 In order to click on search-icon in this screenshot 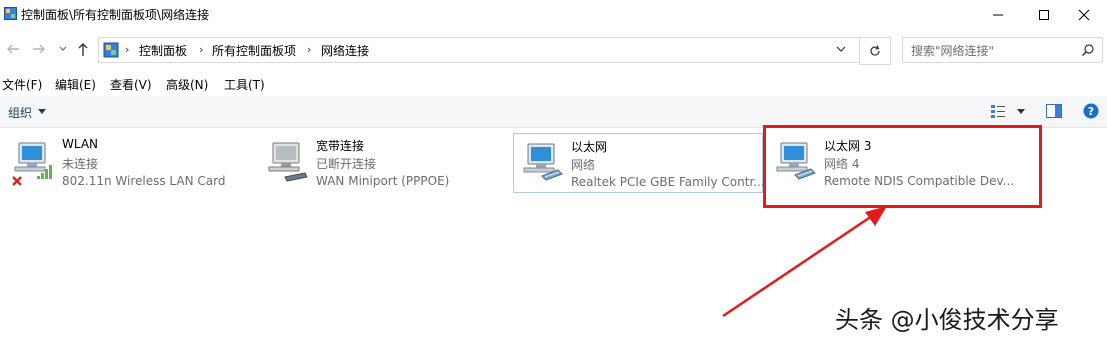, I will do `click(1088, 50)`.